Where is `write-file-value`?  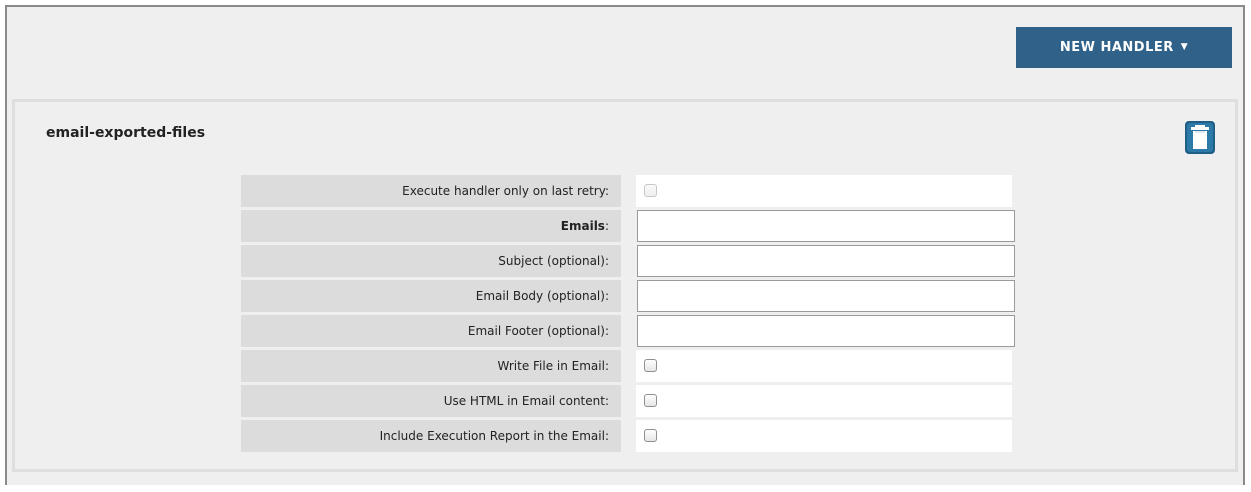 write-file-value is located at coordinates (824, 366).